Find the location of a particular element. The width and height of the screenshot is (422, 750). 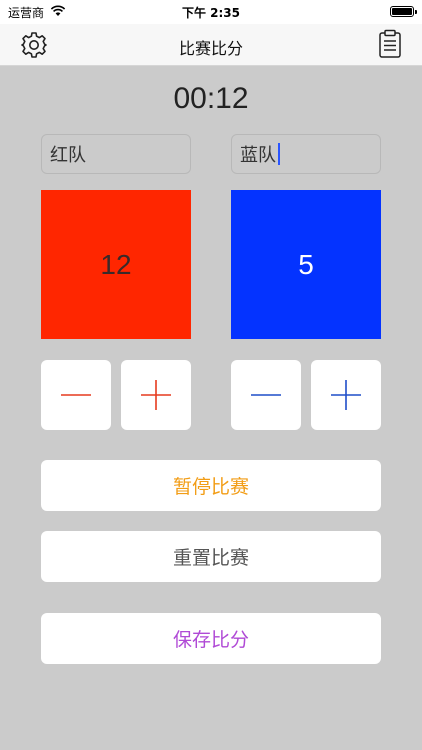

status-time: 下午 2:35 is located at coordinates (211, 13).